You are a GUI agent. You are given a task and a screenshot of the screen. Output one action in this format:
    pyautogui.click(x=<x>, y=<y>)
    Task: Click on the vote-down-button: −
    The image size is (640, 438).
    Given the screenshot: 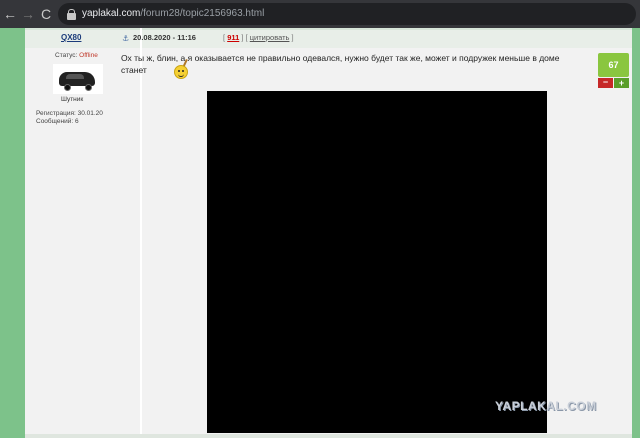 What is the action you would take?
    pyautogui.click(x=605, y=83)
    